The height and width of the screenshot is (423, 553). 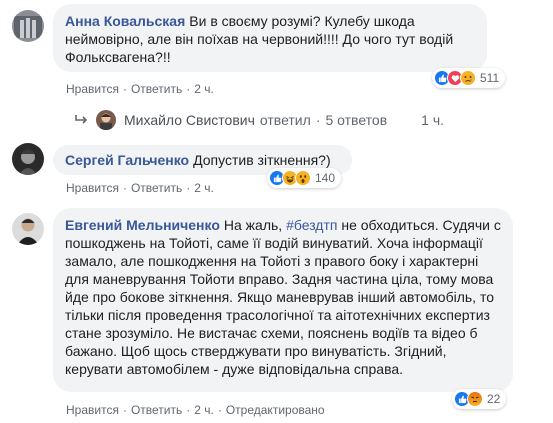 What do you see at coordinates (494, 399) in the screenshot?
I see `reaction-count: 22` at bounding box center [494, 399].